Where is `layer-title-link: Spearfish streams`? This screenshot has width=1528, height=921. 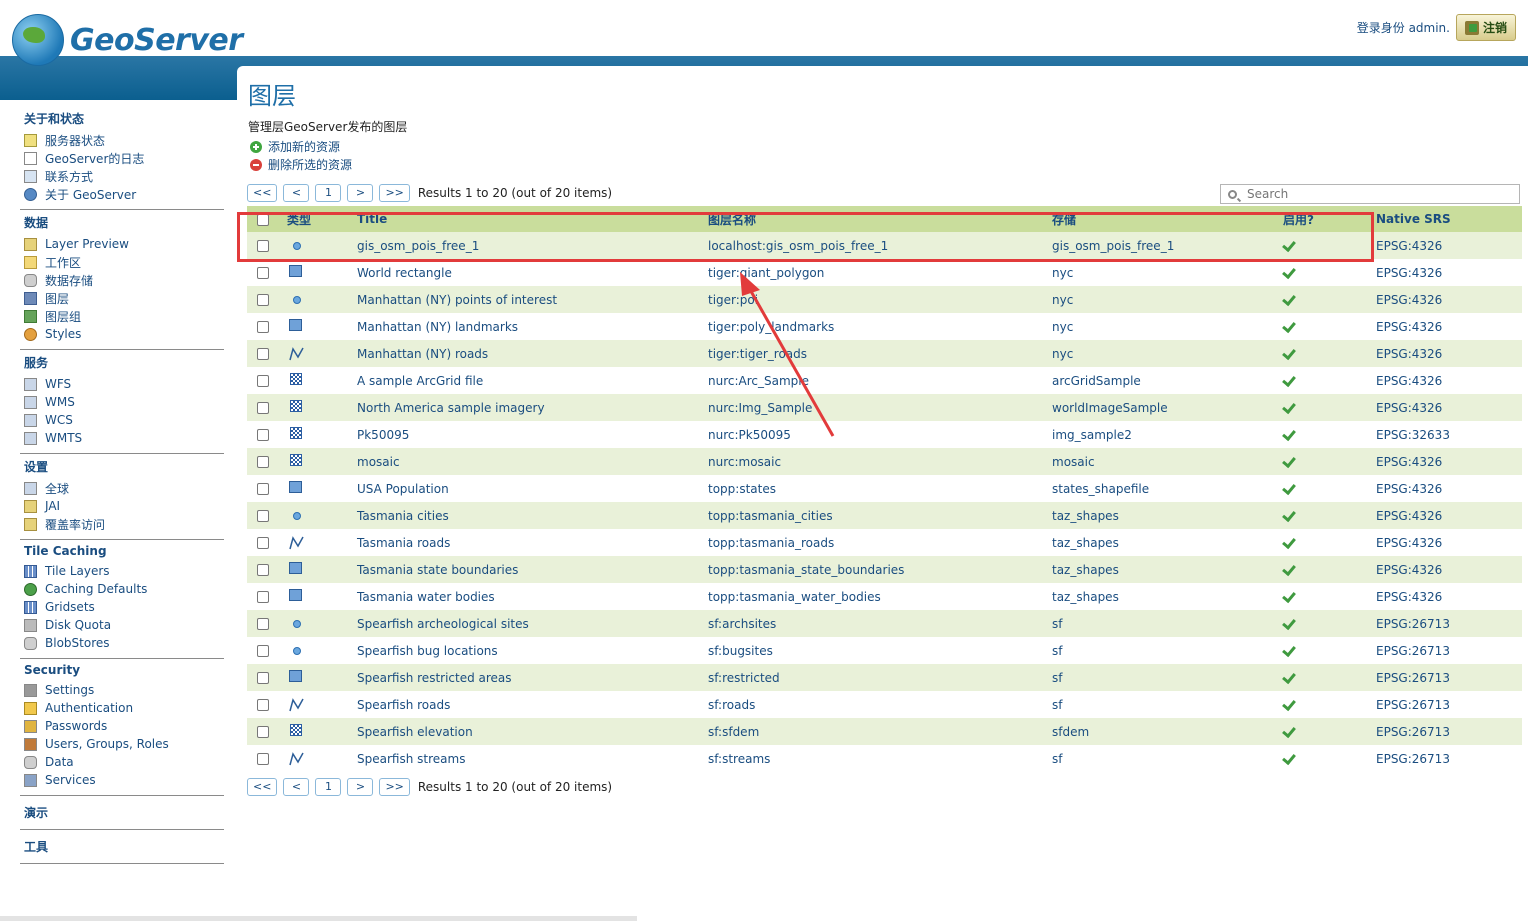 layer-title-link: Spearfish streams is located at coordinates (411, 759).